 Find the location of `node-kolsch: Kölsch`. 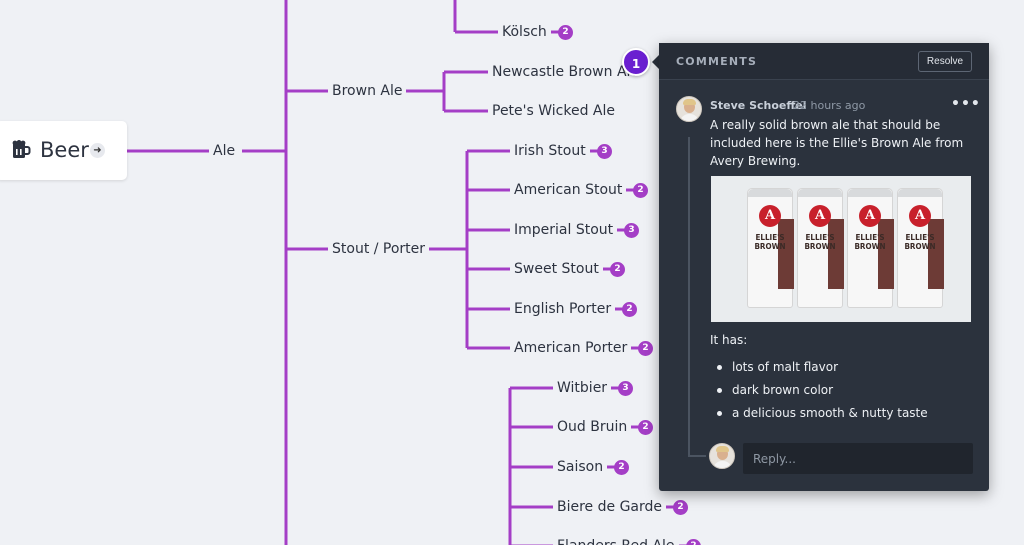

node-kolsch: Kölsch is located at coordinates (524, 32).